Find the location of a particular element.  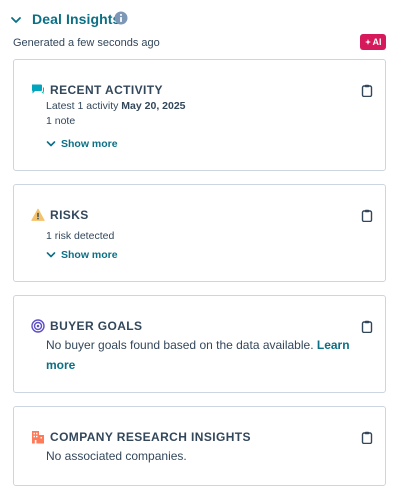

latest-activity-text: Latest 1 activity May 20, 2025 is located at coordinates (116, 106).